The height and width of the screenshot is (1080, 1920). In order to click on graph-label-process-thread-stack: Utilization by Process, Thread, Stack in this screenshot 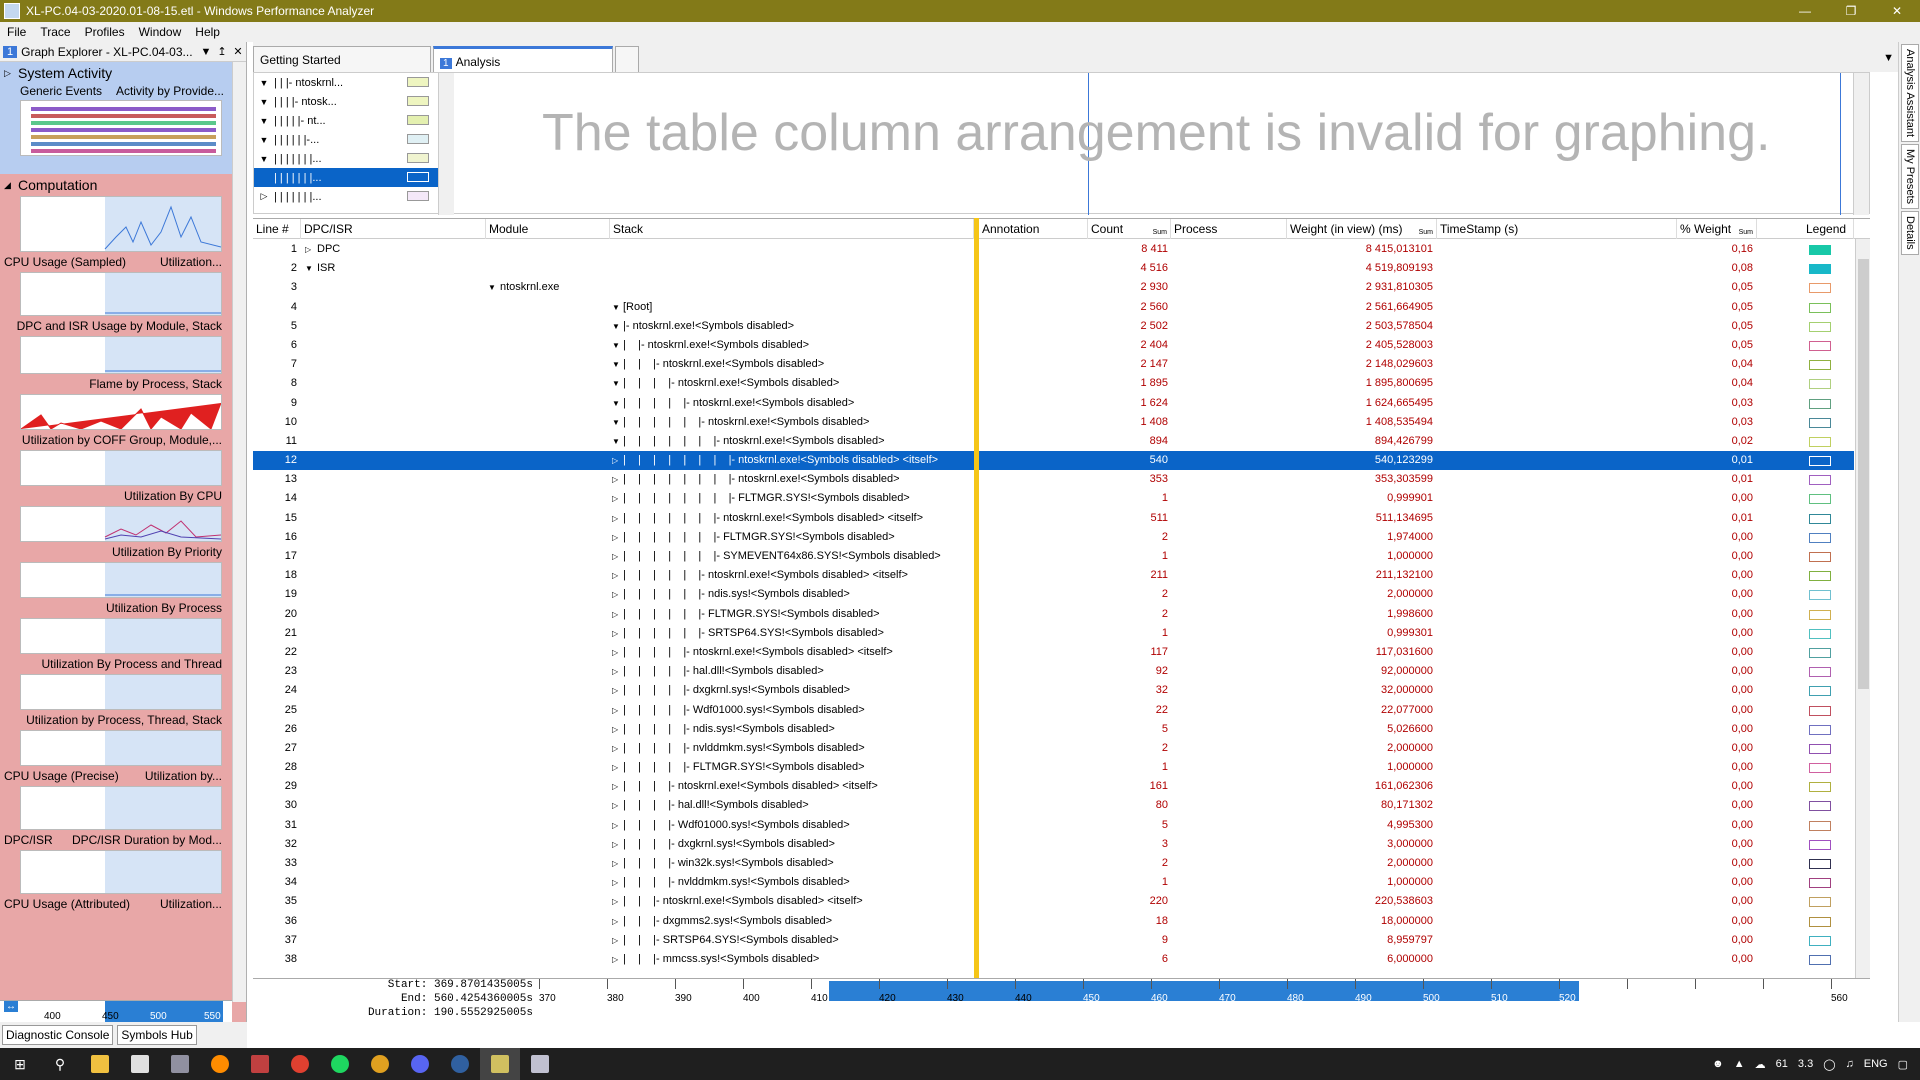, I will do `click(123, 720)`.